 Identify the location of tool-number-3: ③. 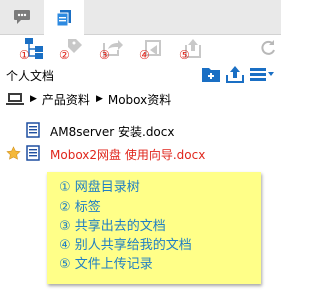
(104, 55).